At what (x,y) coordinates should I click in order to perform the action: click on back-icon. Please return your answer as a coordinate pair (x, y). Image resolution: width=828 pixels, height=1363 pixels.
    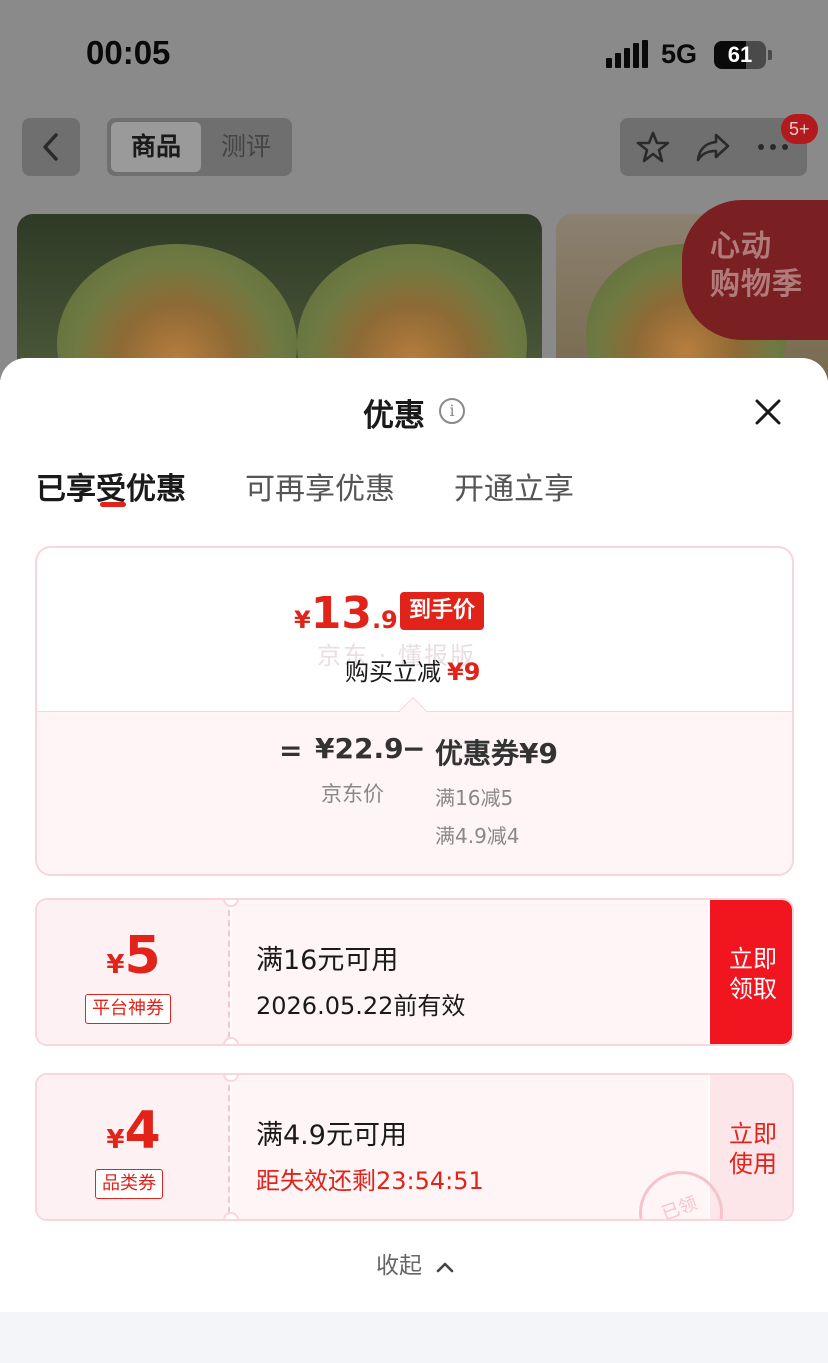
    Looking at the image, I should click on (50, 147).